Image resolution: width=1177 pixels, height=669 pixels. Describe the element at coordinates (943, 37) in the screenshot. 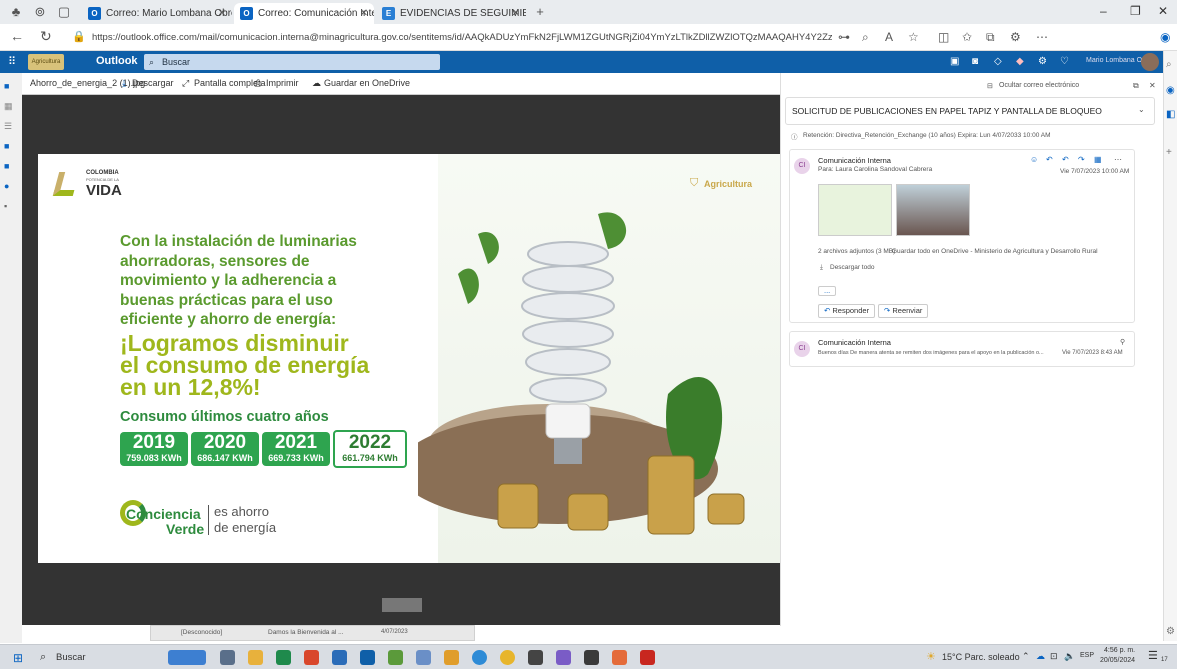

I see `split-screen-icon: ◫` at that location.